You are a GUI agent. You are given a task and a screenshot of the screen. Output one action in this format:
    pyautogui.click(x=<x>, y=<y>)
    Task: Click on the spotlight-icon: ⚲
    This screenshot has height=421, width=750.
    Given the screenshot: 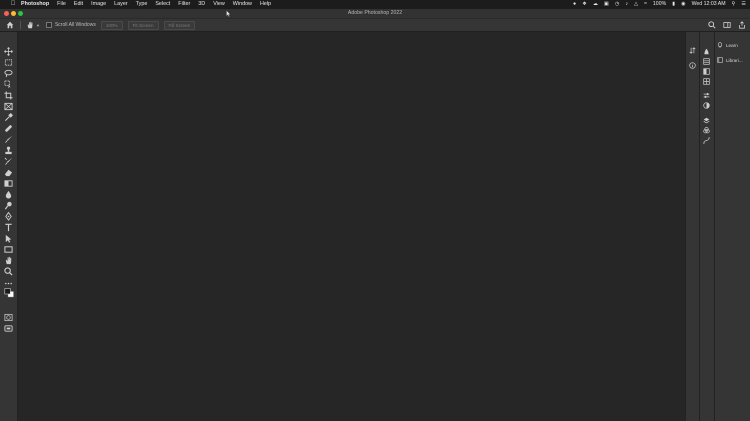 What is the action you would take?
    pyautogui.click(x=734, y=4)
    